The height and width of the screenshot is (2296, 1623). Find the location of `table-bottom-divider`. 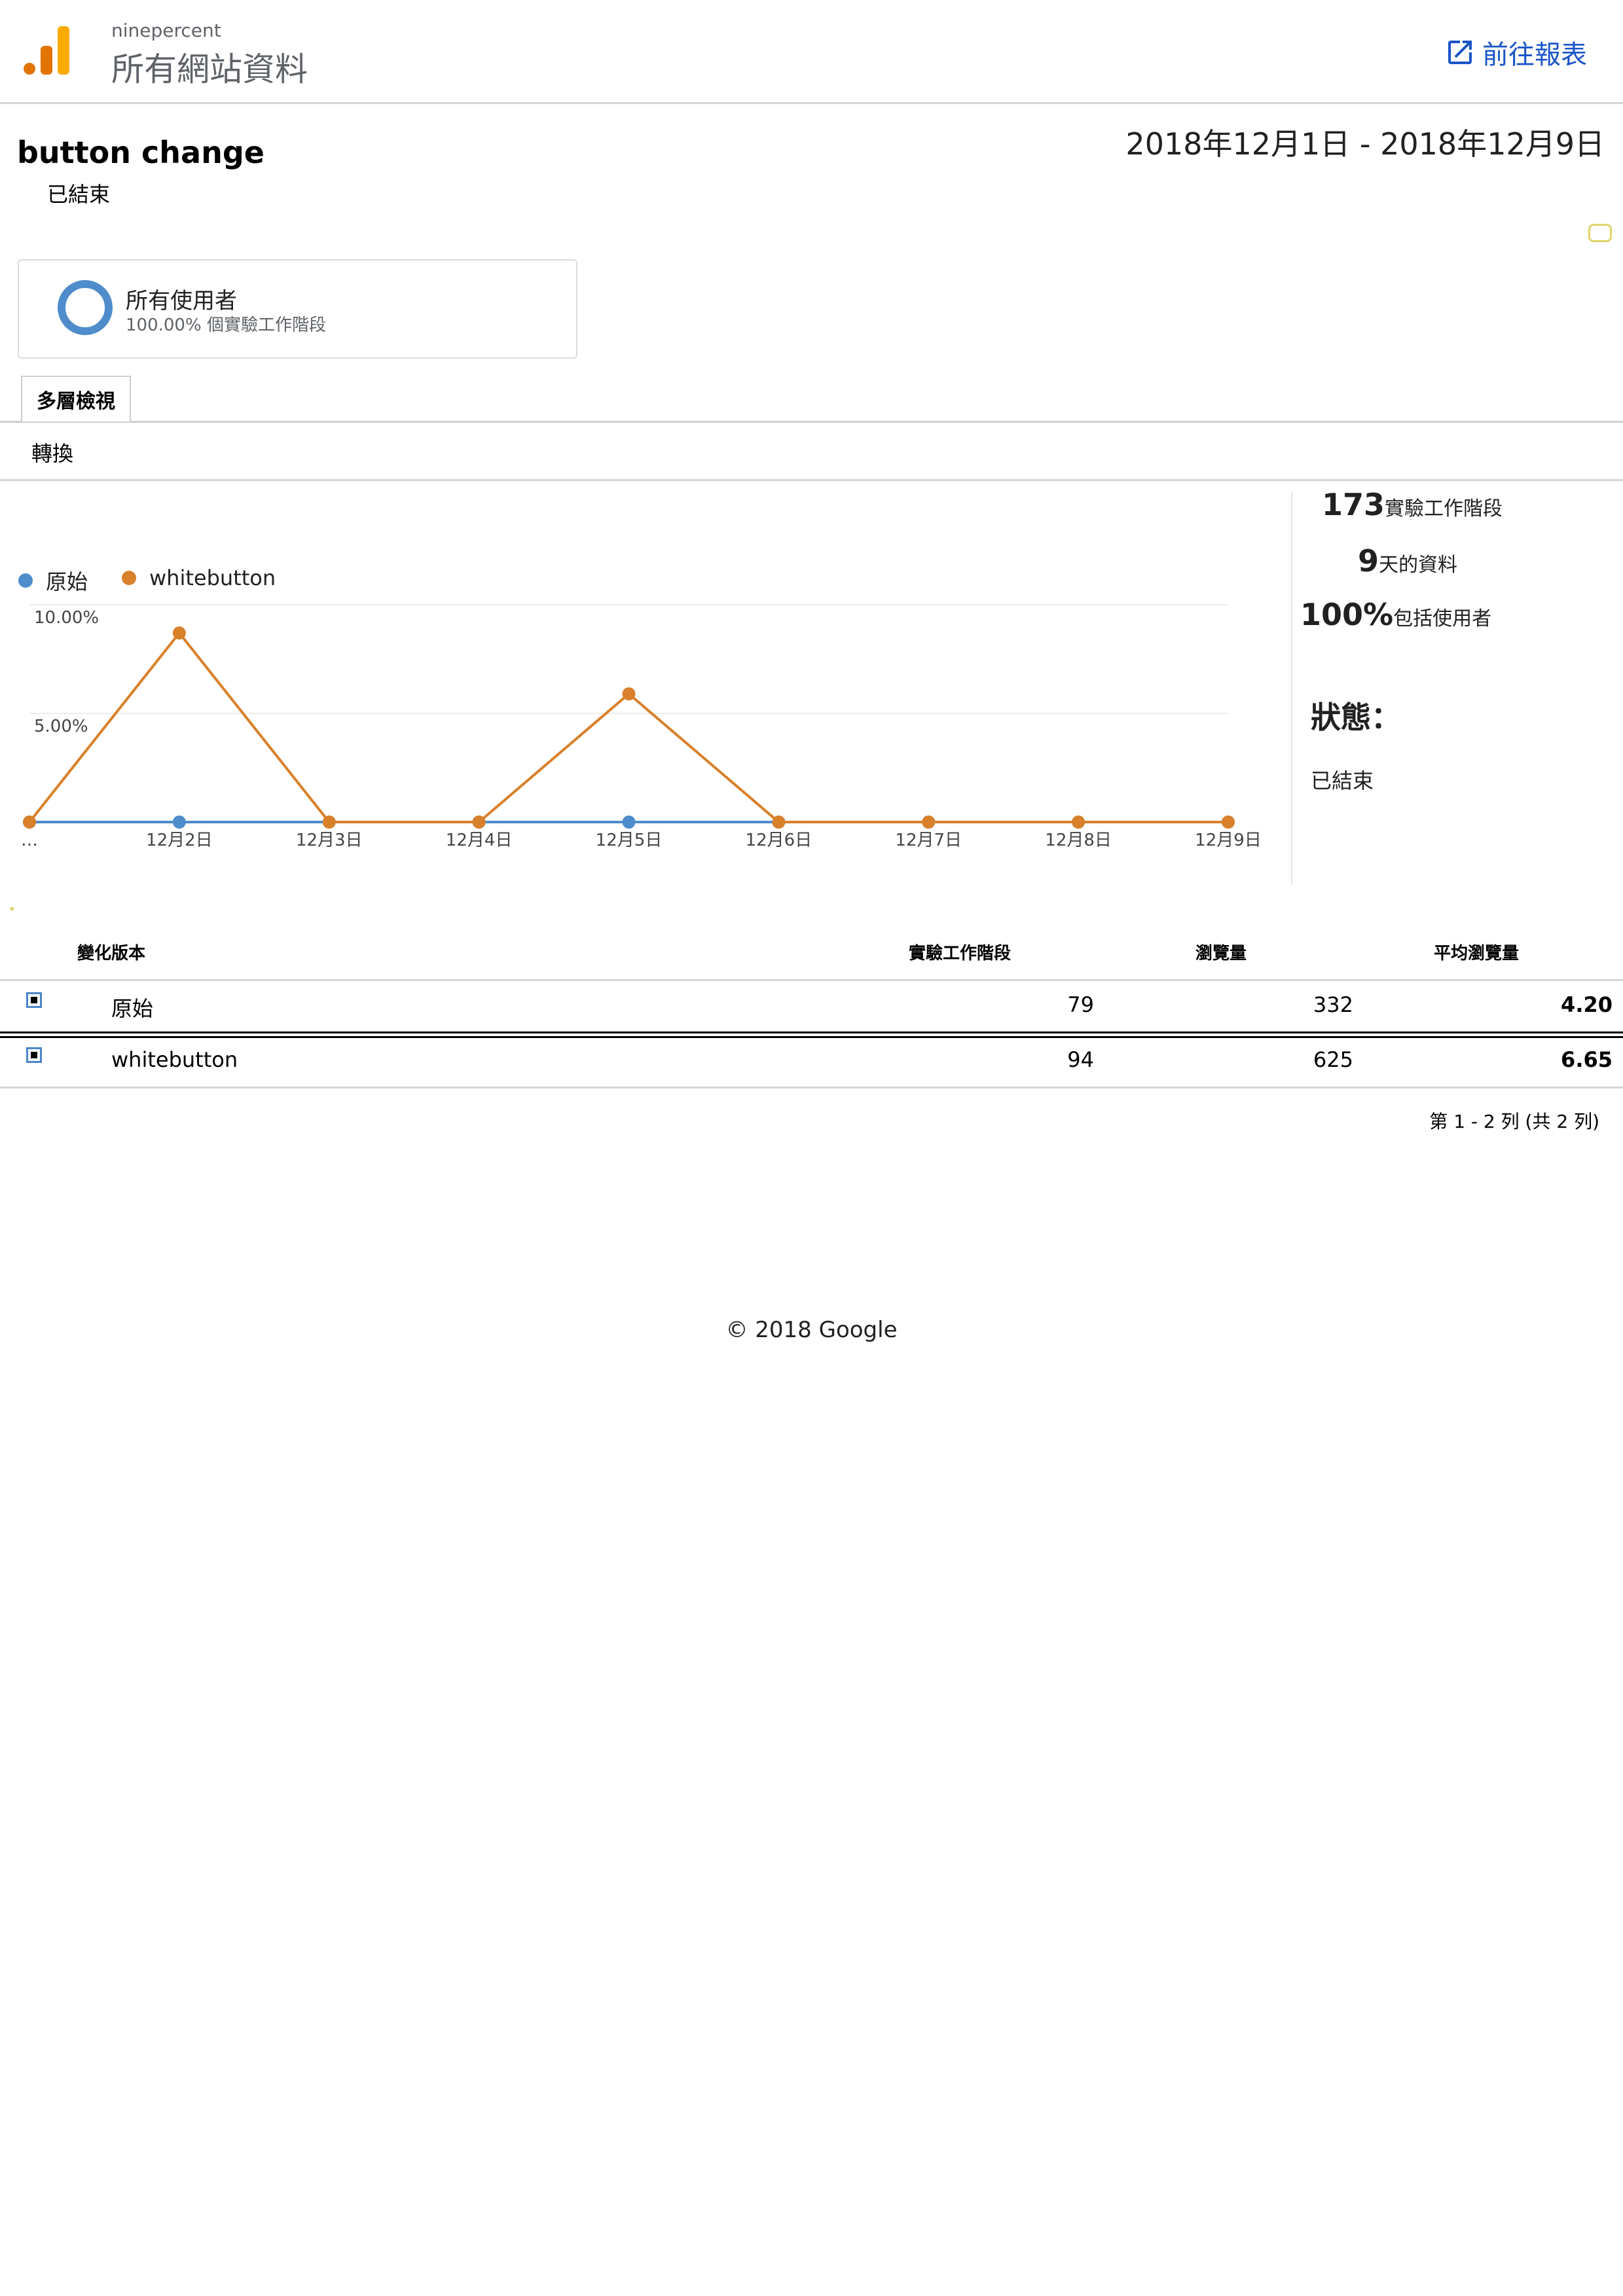

table-bottom-divider is located at coordinates (811, 1087).